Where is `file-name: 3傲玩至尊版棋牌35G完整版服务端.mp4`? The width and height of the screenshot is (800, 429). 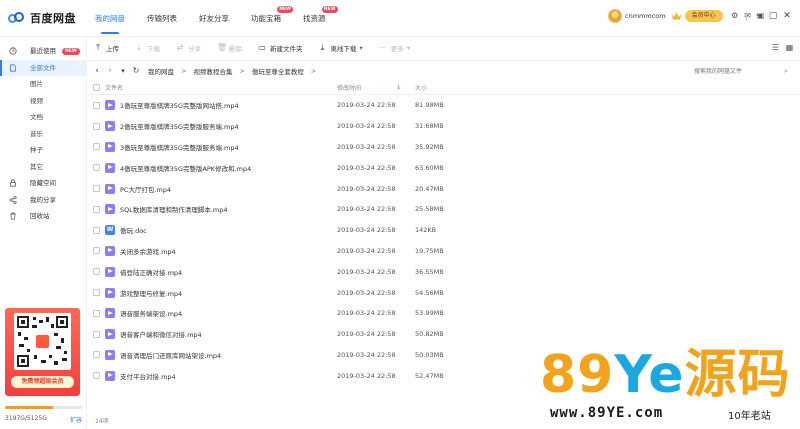
file-name: 3傲玩至尊版棋牌35G完整版服务端.mp4 is located at coordinates (179, 147).